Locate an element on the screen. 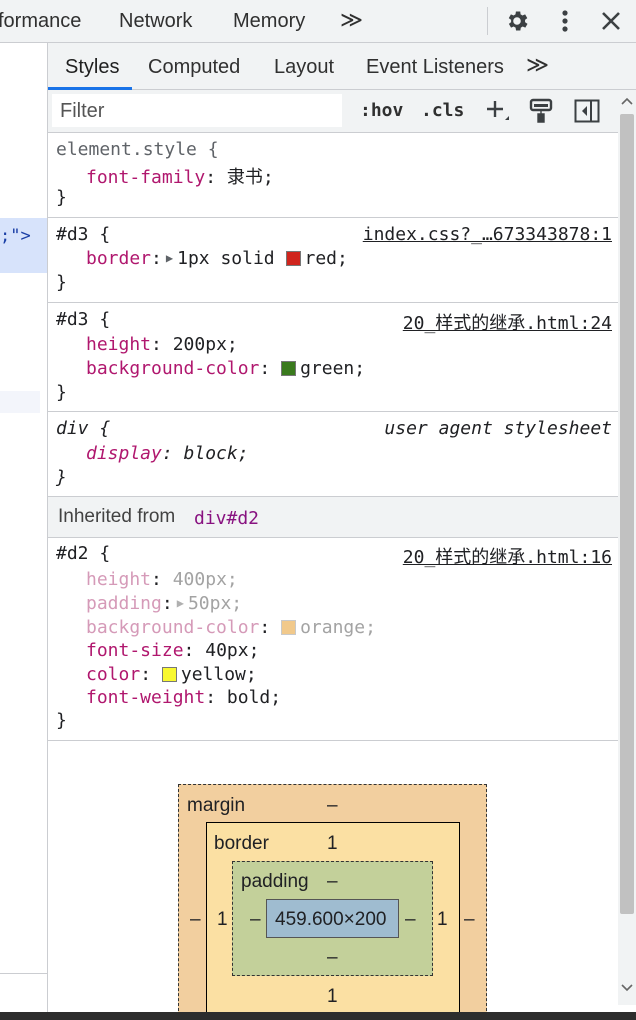  property-value: block; is located at coordinates (216, 453).